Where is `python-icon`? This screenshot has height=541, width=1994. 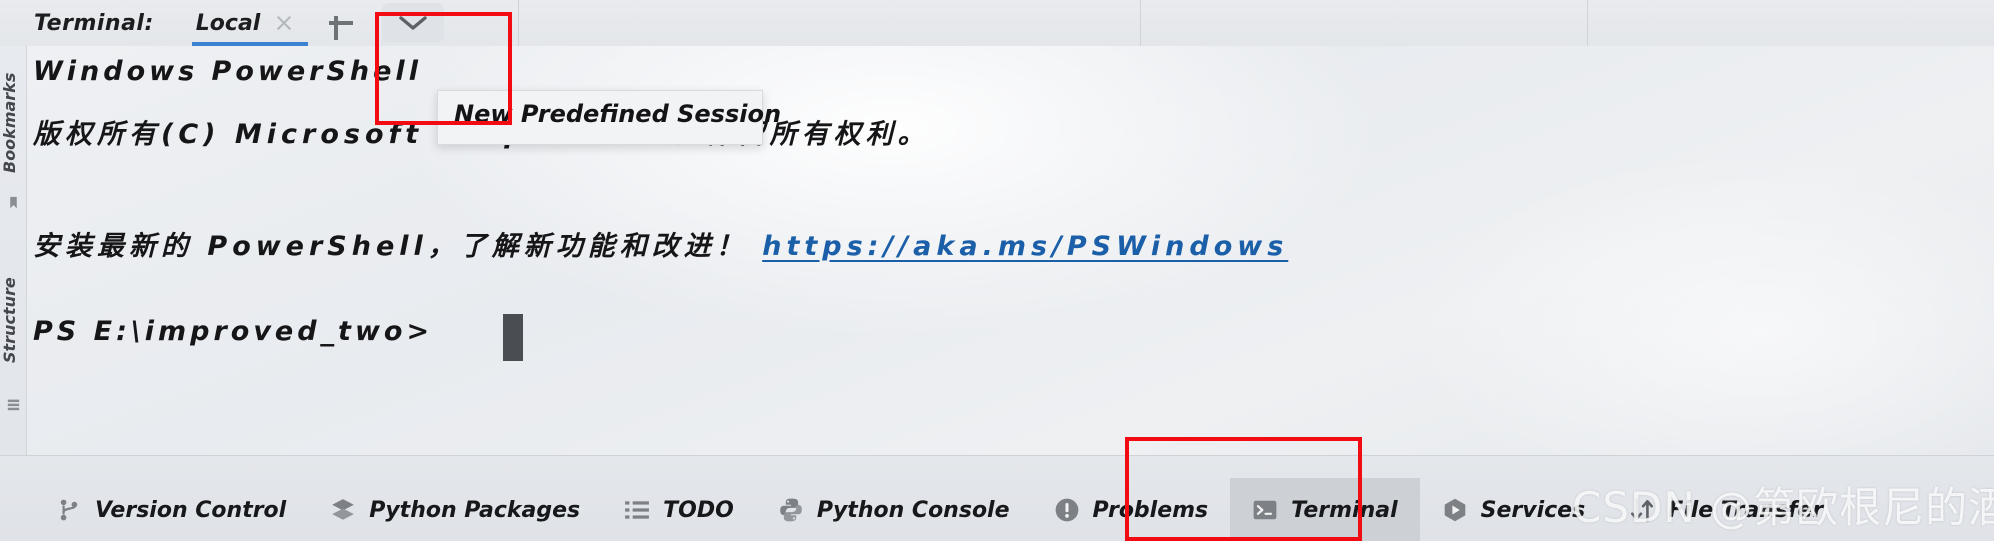 python-icon is located at coordinates (791, 510).